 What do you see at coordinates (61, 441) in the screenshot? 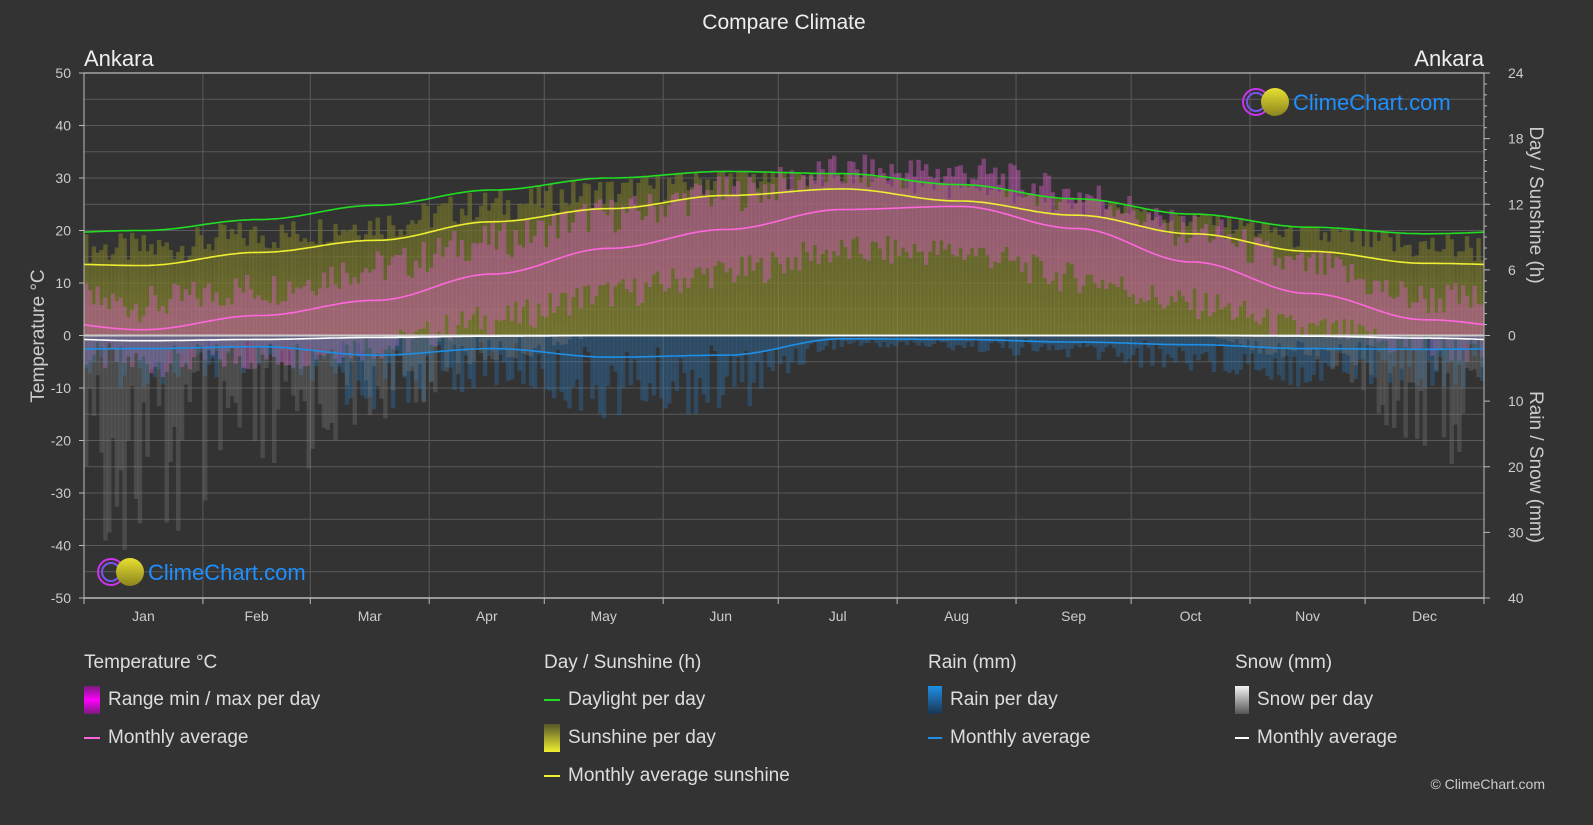
I see `left-tick-label: -20` at bounding box center [61, 441].